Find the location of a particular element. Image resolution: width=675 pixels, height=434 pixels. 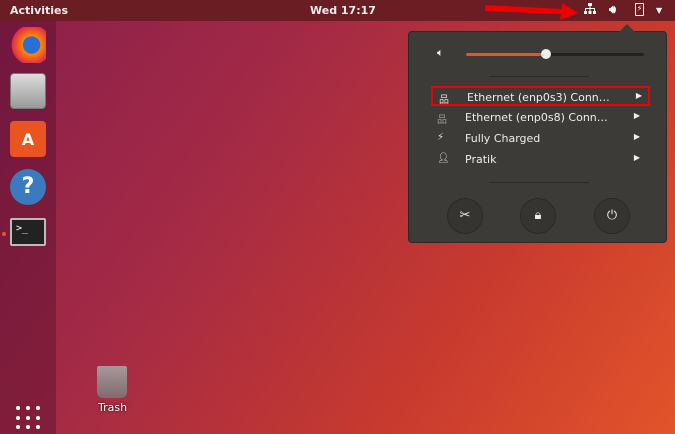

show-applications-button is located at coordinates (29, 418).